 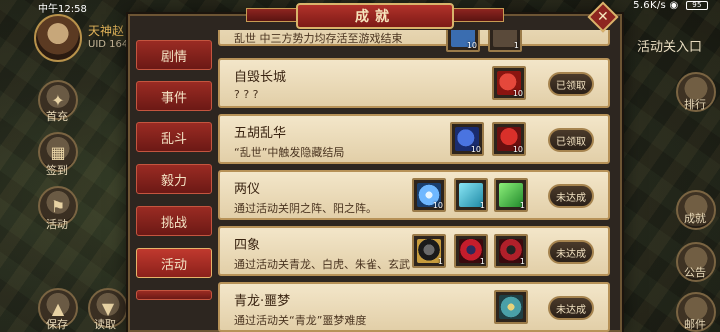 I want to click on tab-partial, so click(x=174, y=295).